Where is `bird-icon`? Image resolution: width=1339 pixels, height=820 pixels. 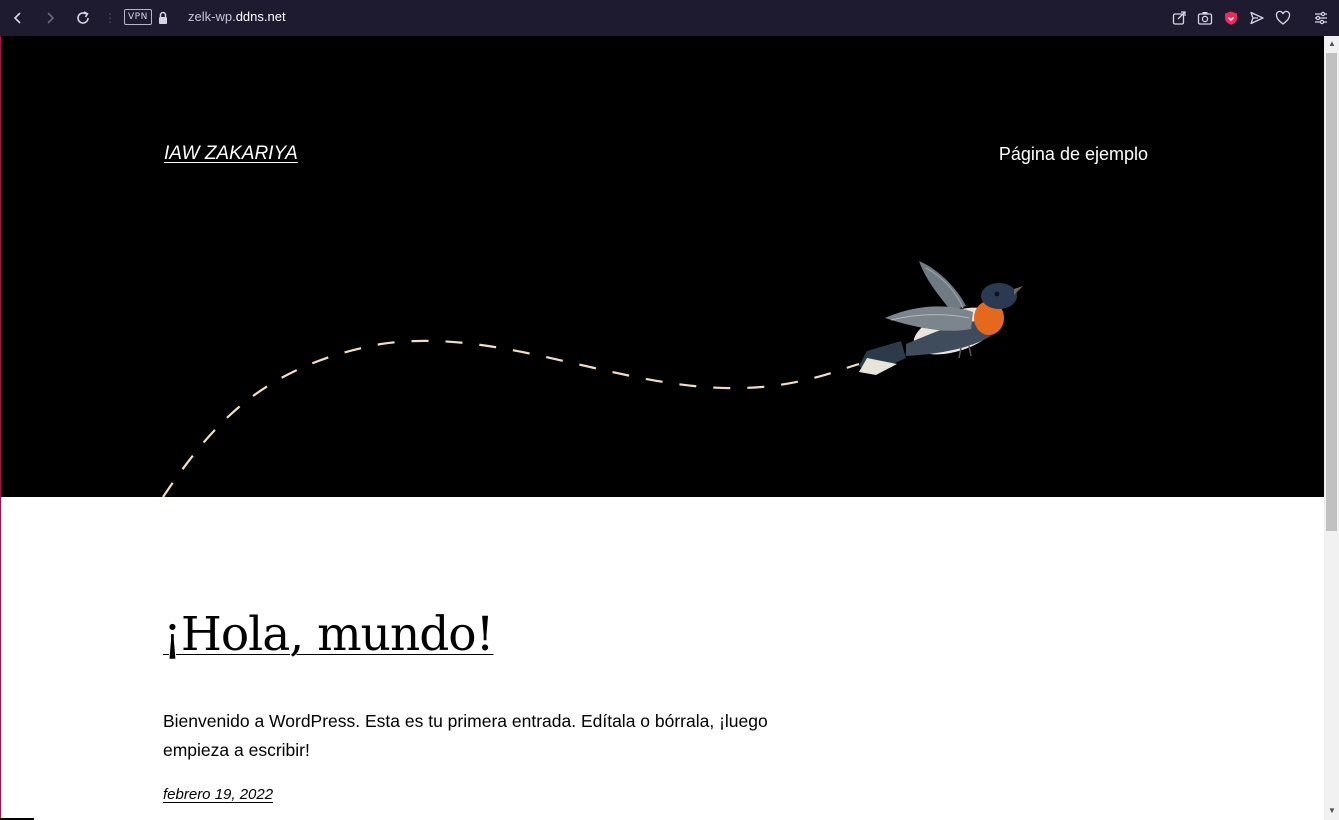 bird-icon is located at coordinates (941, 318).